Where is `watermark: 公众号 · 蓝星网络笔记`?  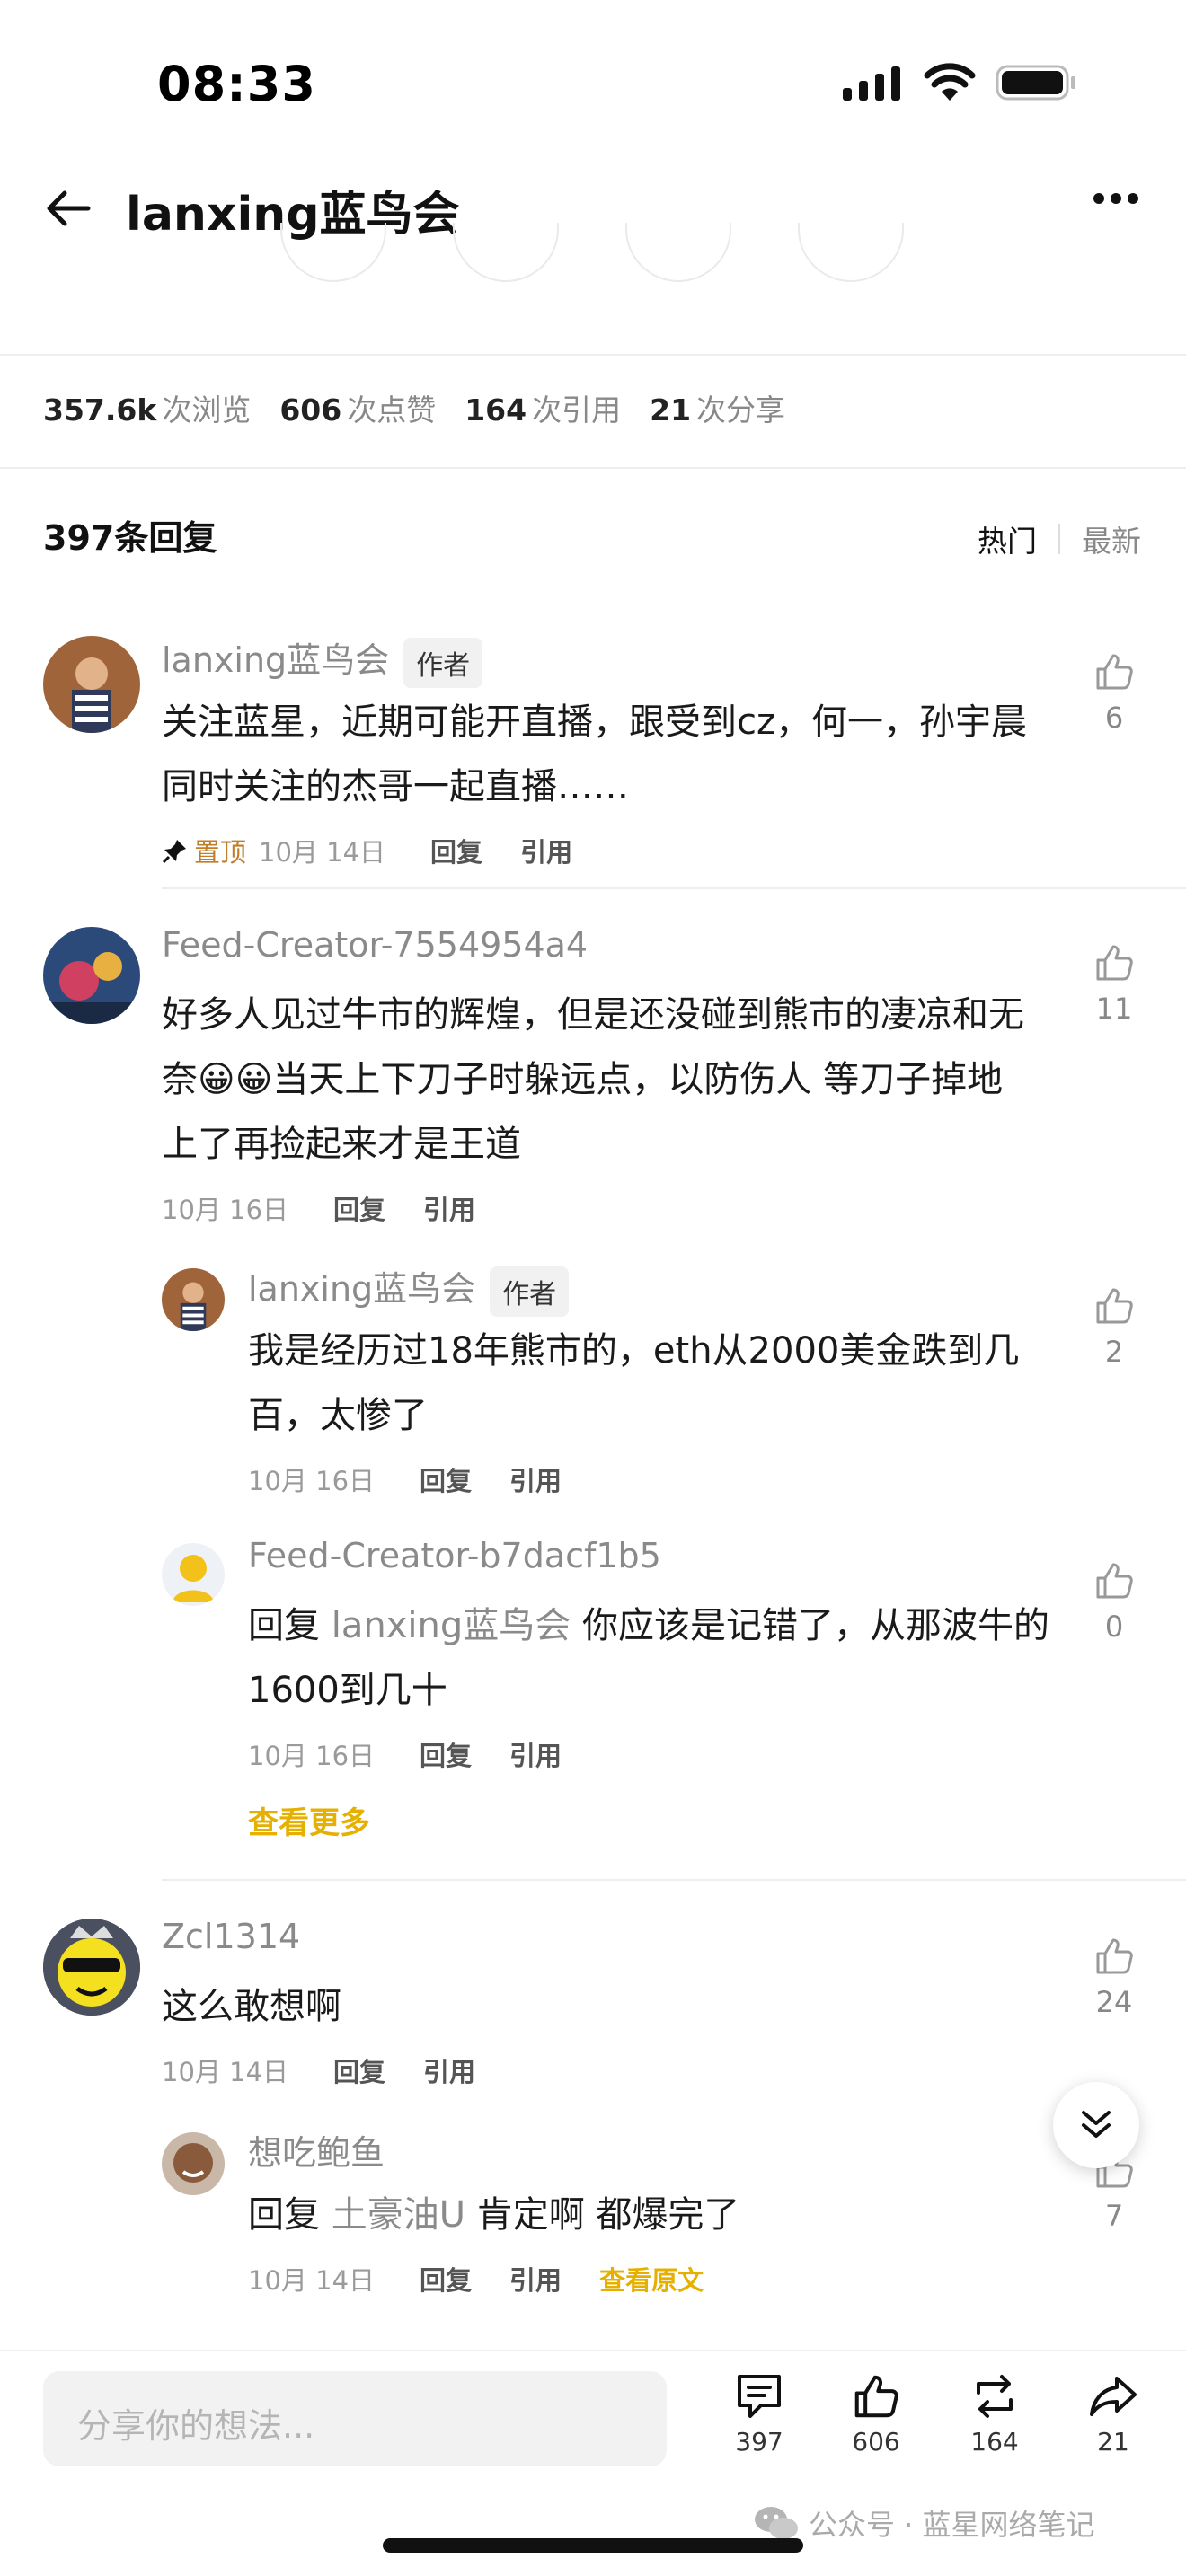 watermark: 公众号 · 蓝星网络笔记 is located at coordinates (924, 2523).